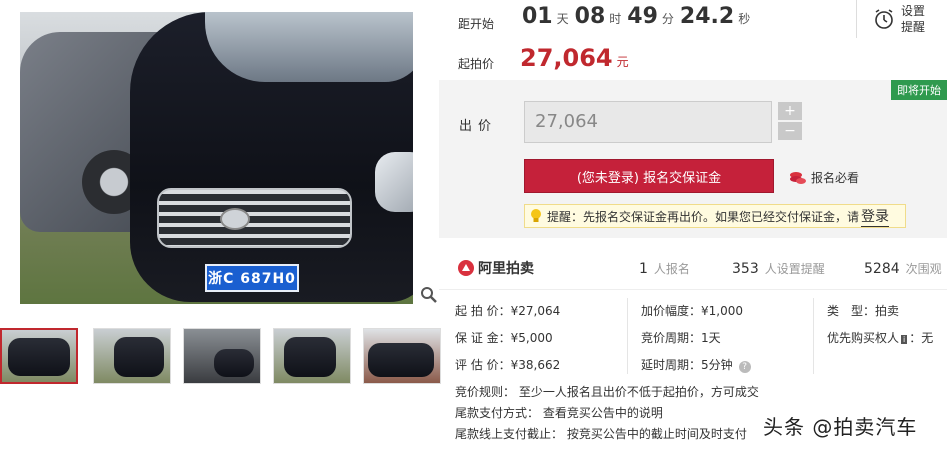 This screenshot has width=947, height=452. Describe the element at coordinates (476, 64) in the screenshot. I see `start-price-label: 起拍价` at that location.